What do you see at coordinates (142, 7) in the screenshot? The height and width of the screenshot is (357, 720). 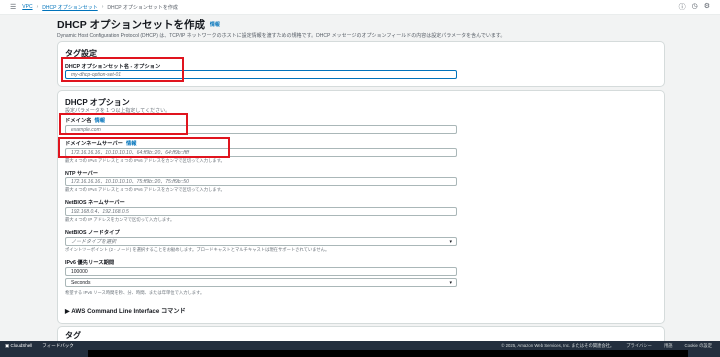 I see `breadcrumb-current: DHCP オプションセットを作成` at bounding box center [142, 7].